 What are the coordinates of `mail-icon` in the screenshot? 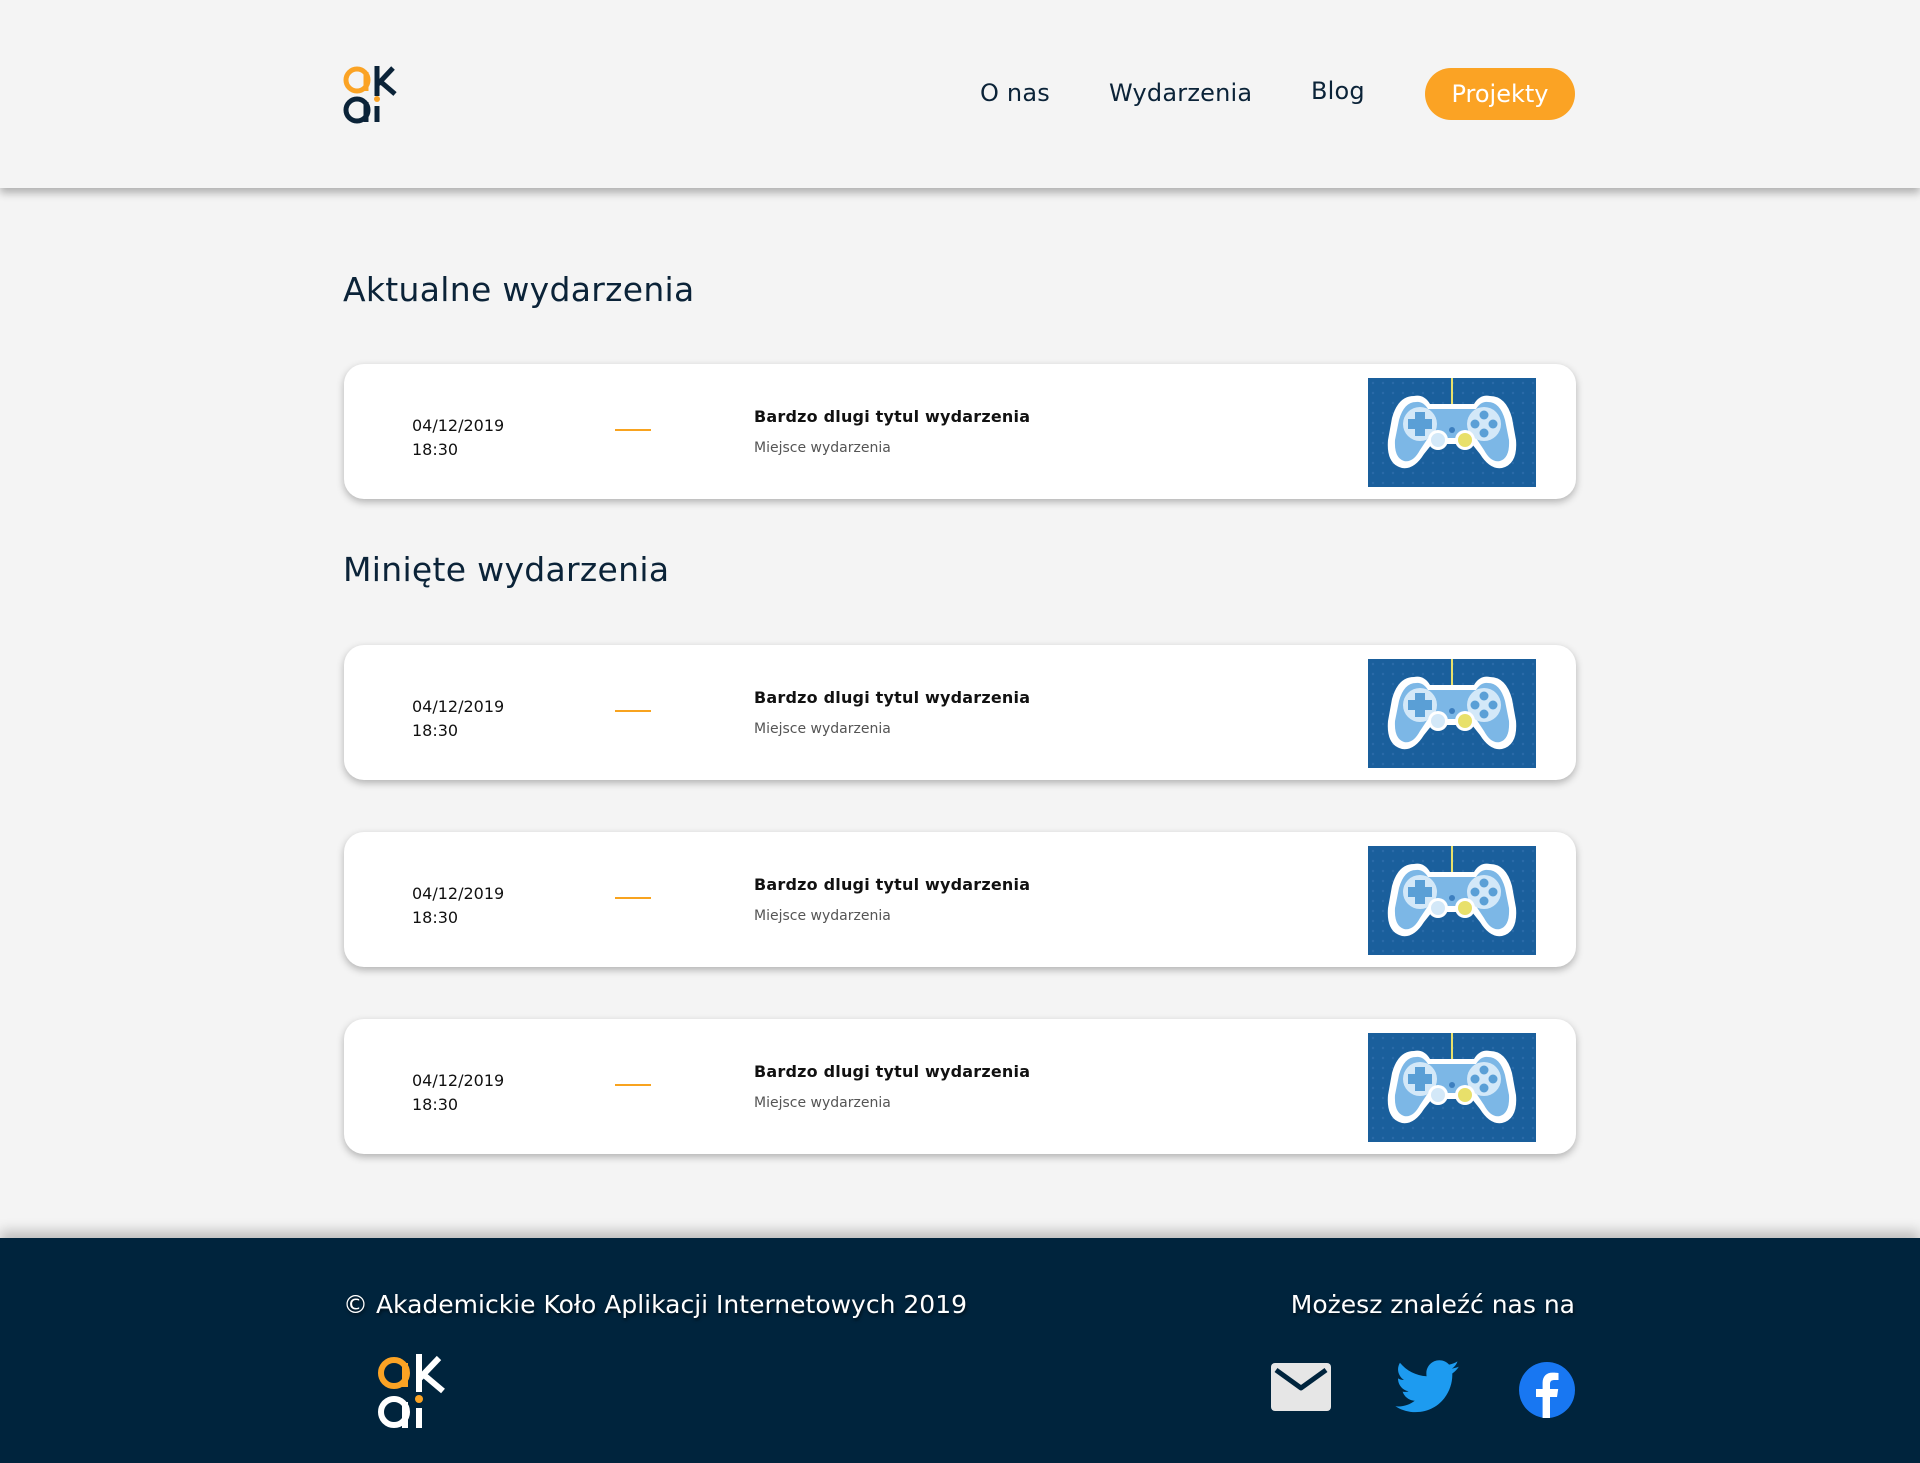 It's located at (1301, 1387).